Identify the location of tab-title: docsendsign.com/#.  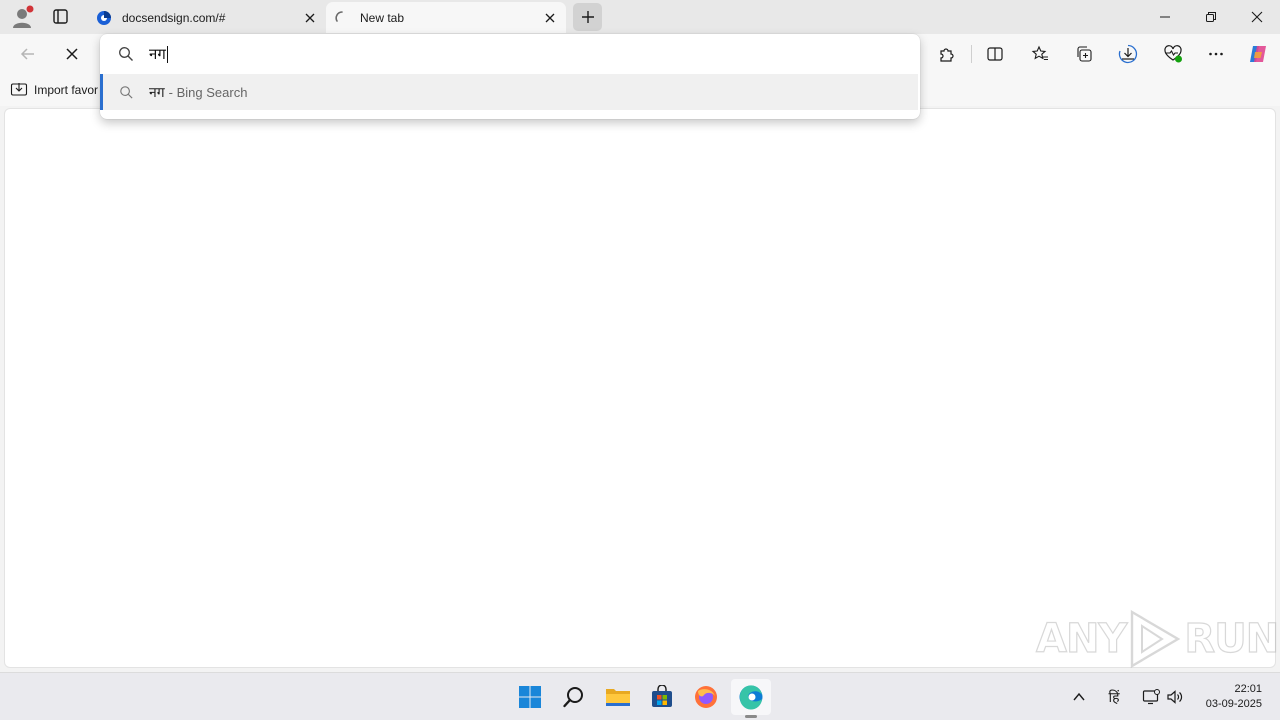
(174, 17).